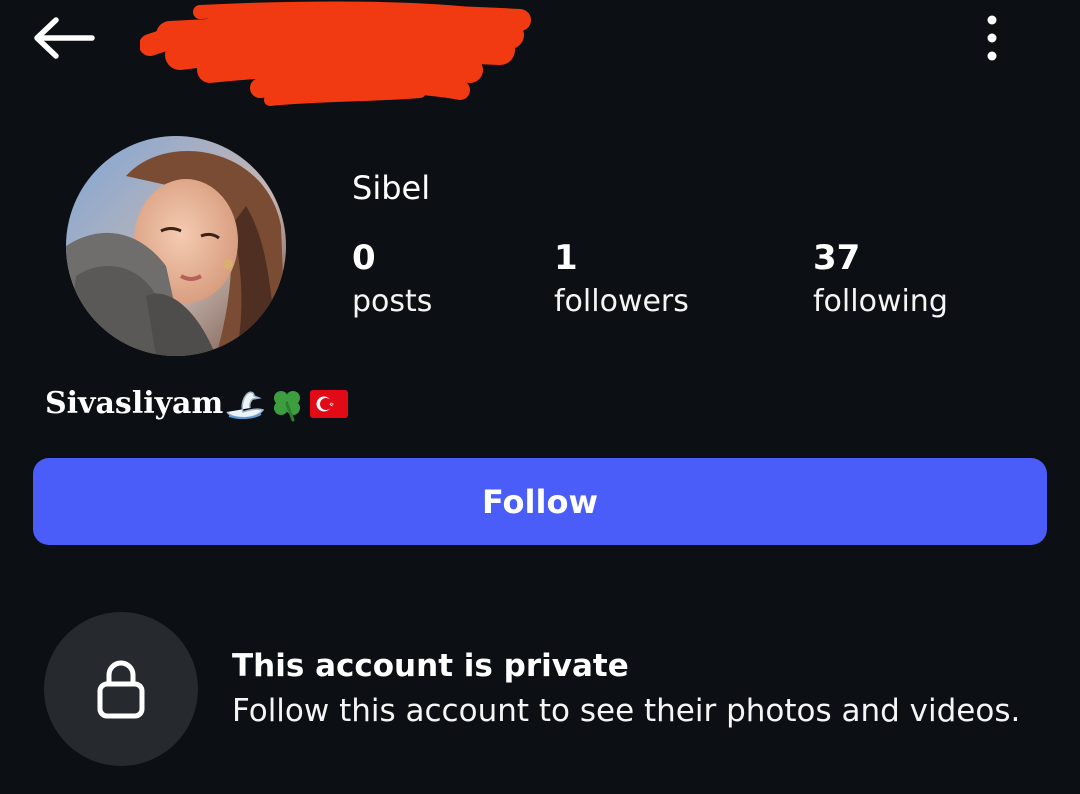 Image resolution: width=1080 pixels, height=794 pixels. Describe the element at coordinates (134, 403) in the screenshot. I see `bio-text: Sivasliyam` at that location.